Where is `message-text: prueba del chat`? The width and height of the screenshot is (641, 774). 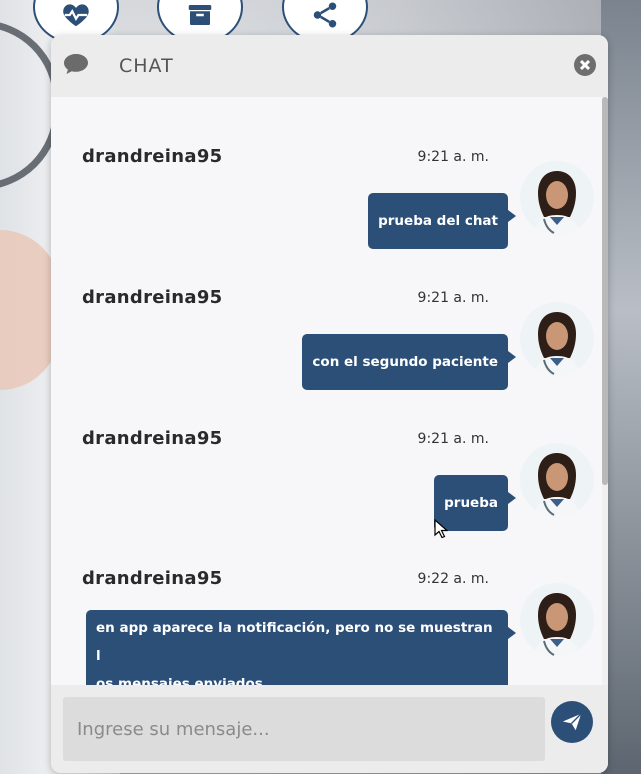
message-text: prueba del chat is located at coordinates (438, 221).